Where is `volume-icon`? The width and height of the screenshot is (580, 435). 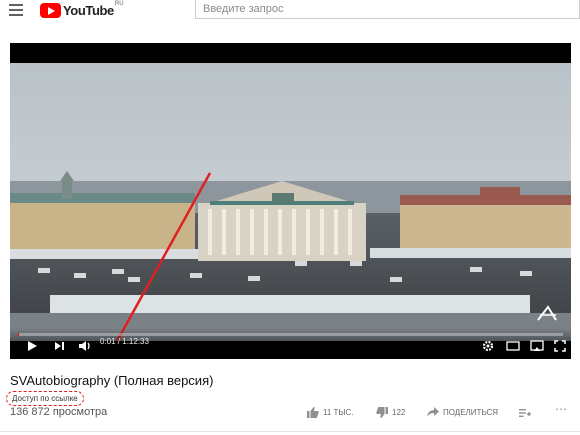 volume-icon is located at coordinates (85, 346).